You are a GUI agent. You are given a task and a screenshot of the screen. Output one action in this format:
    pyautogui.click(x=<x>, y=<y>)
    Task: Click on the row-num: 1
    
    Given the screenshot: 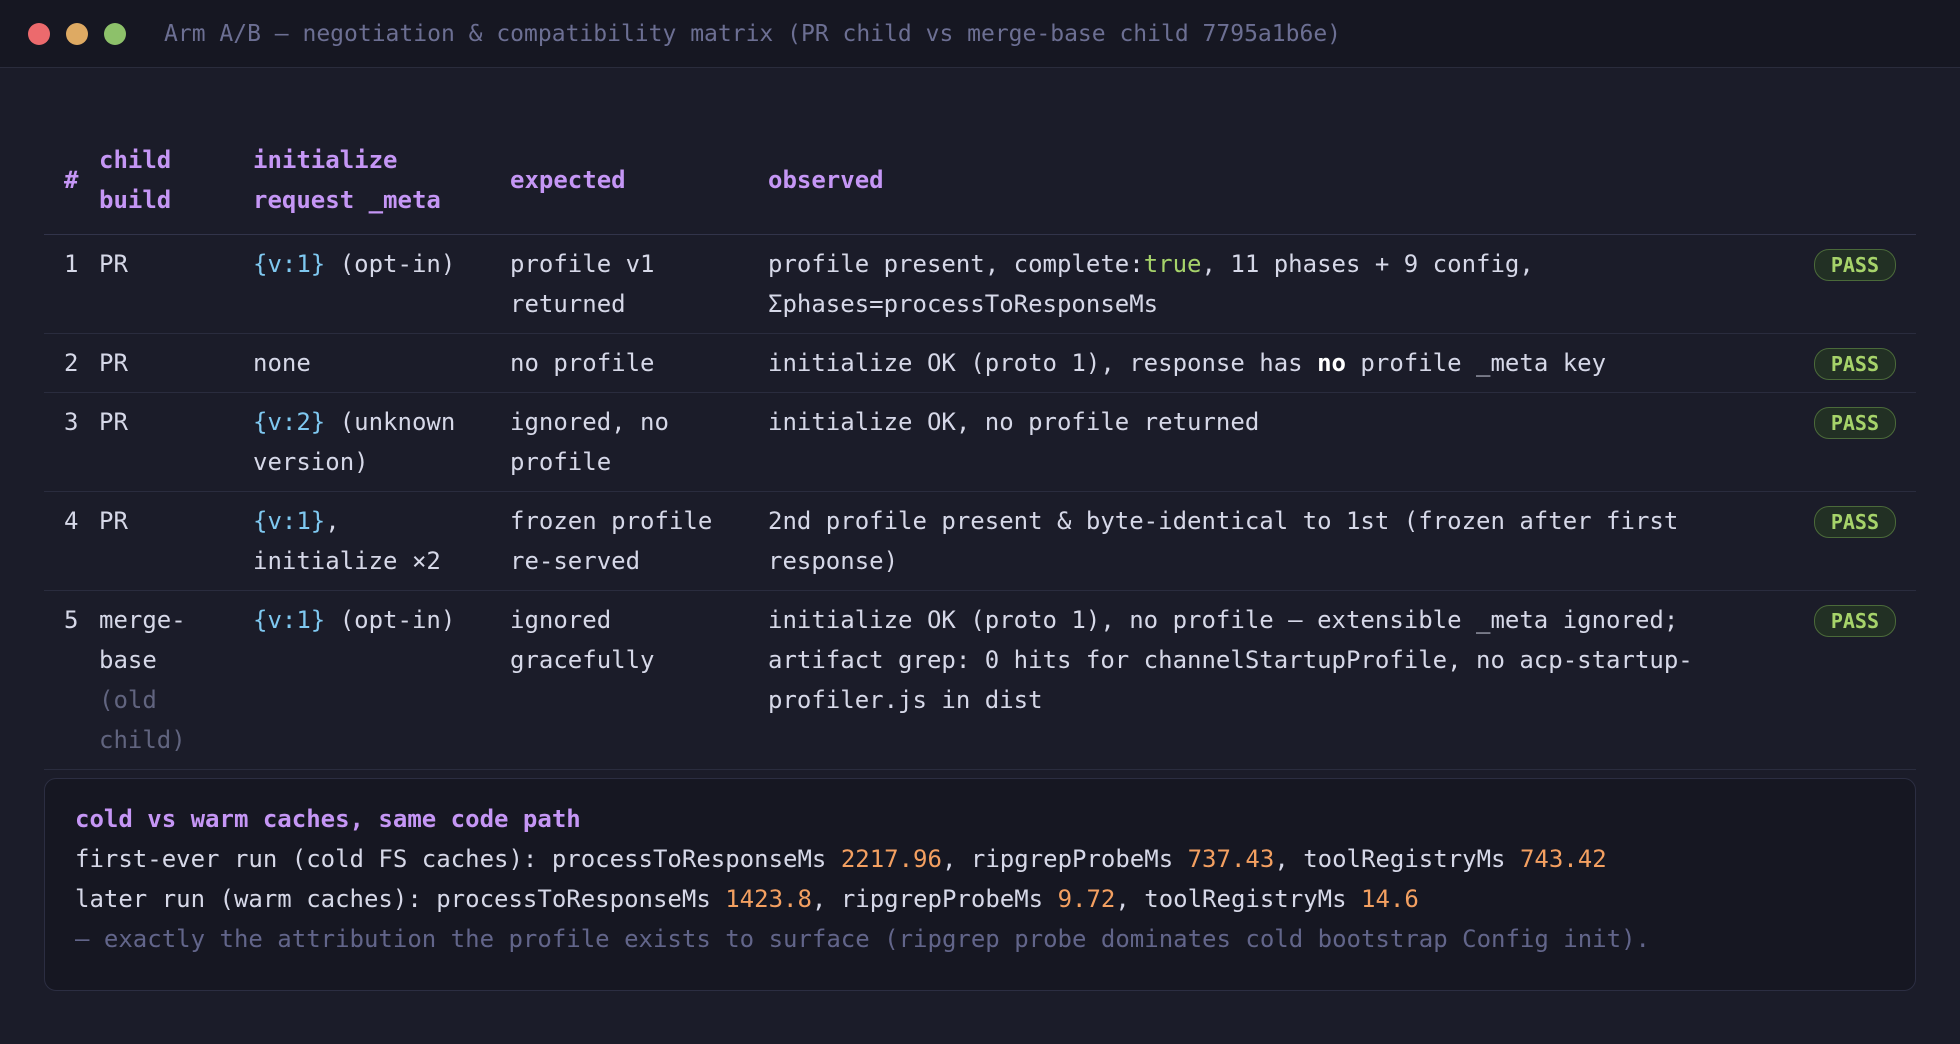 What is the action you would take?
    pyautogui.click(x=71, y=284)
    